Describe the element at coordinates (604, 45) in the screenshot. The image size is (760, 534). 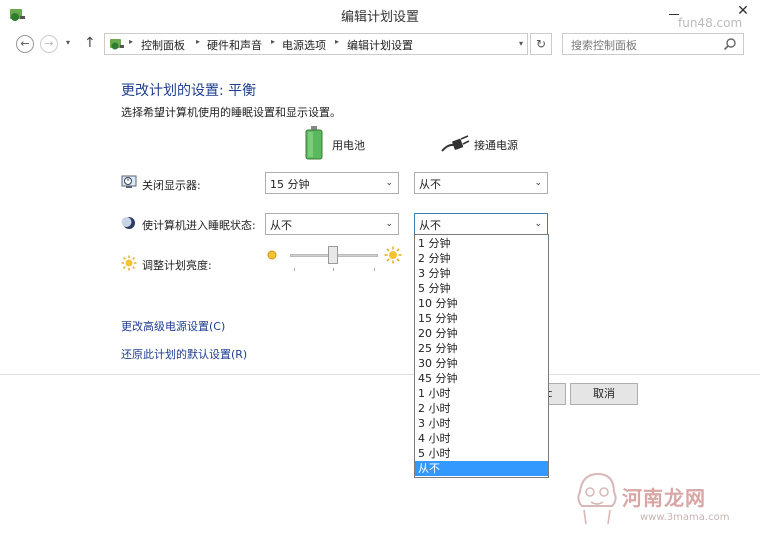
I see `search-placeholder: 搜索控制面板` at that location.